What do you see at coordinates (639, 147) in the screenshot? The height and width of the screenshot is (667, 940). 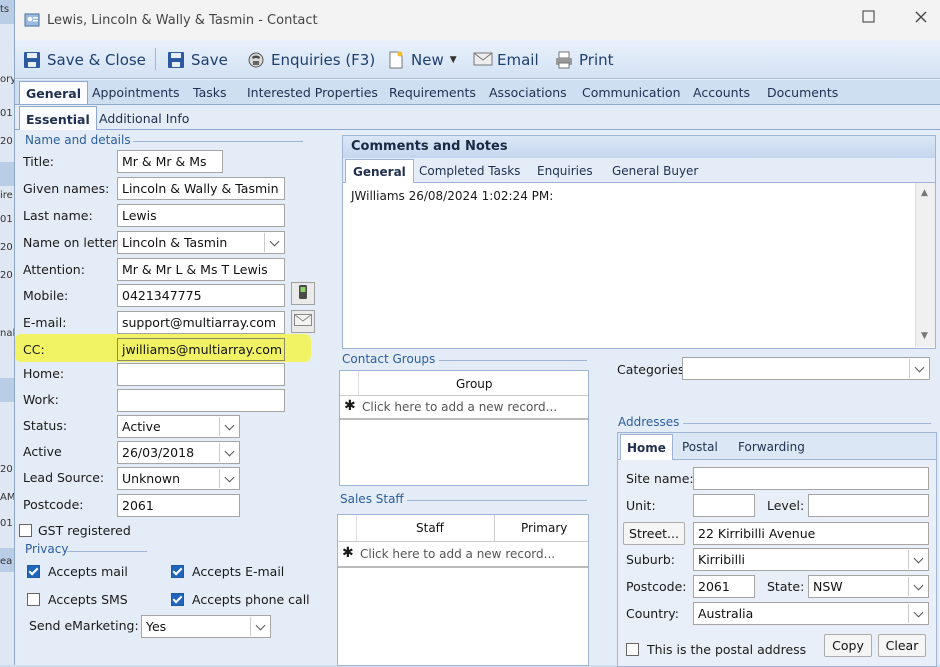 I see `comments-header: Comments and Notes` at bounding box center [639, 147].